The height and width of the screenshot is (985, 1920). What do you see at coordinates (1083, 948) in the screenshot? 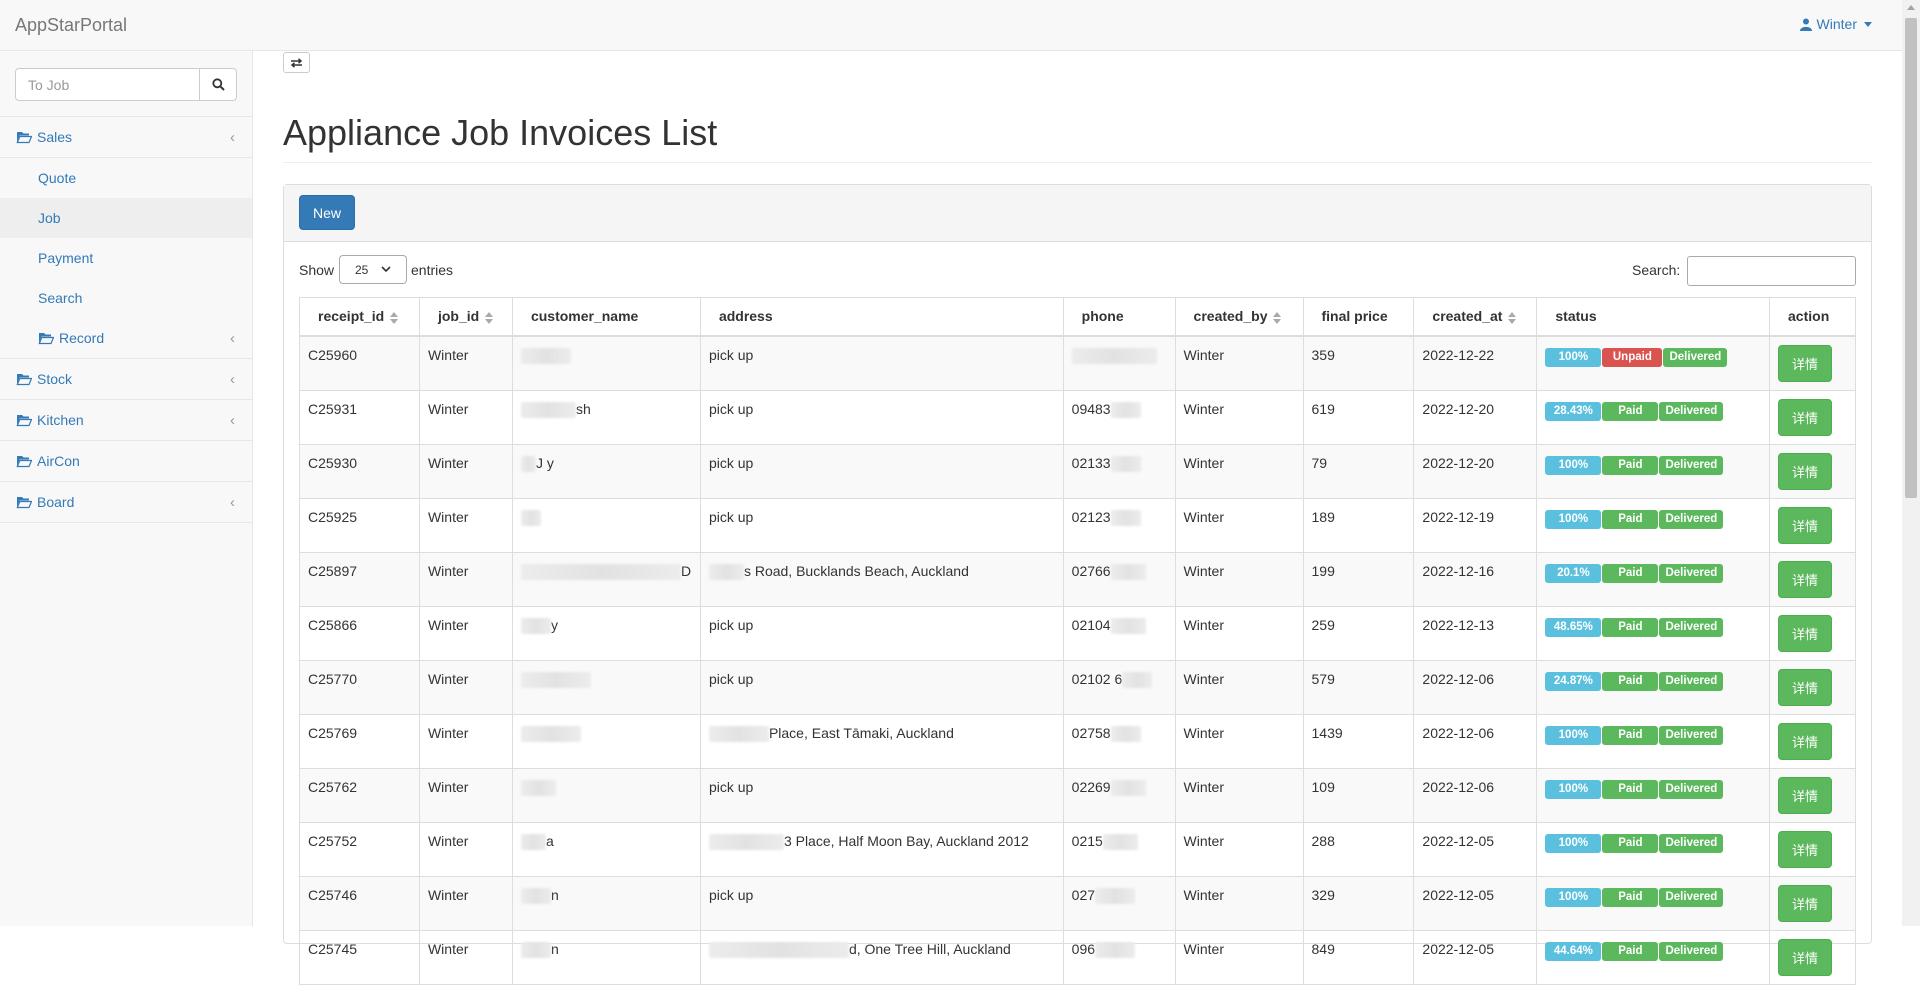
I see `phone-text: 096` at bounding box center [1083, 948].